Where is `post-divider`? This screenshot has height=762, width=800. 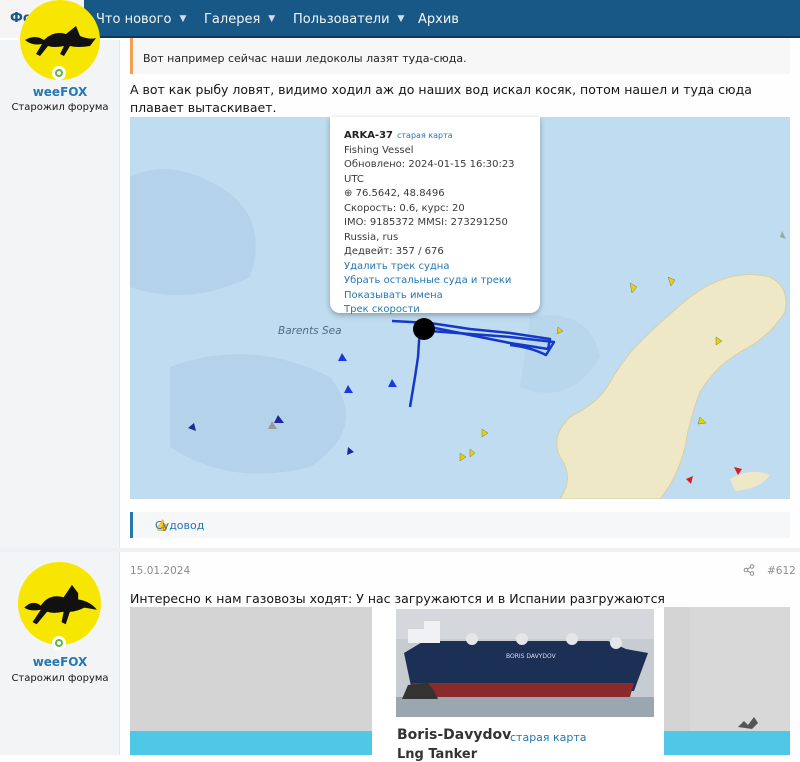 post-divider is located at coordinates (400, 550).